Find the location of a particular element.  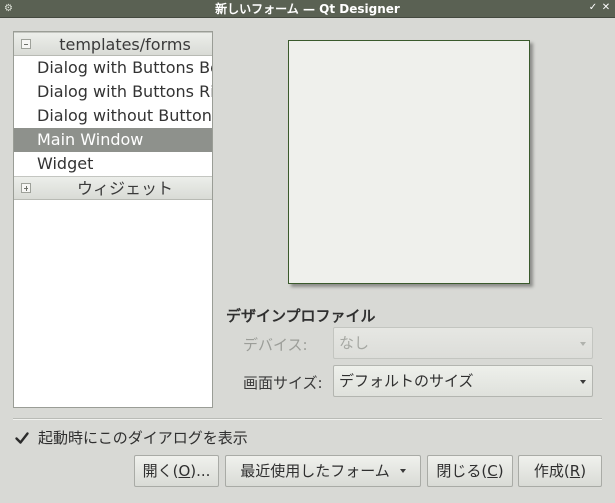

tree-category-widgets: ウィジェット is located at coordinates (113, 188).